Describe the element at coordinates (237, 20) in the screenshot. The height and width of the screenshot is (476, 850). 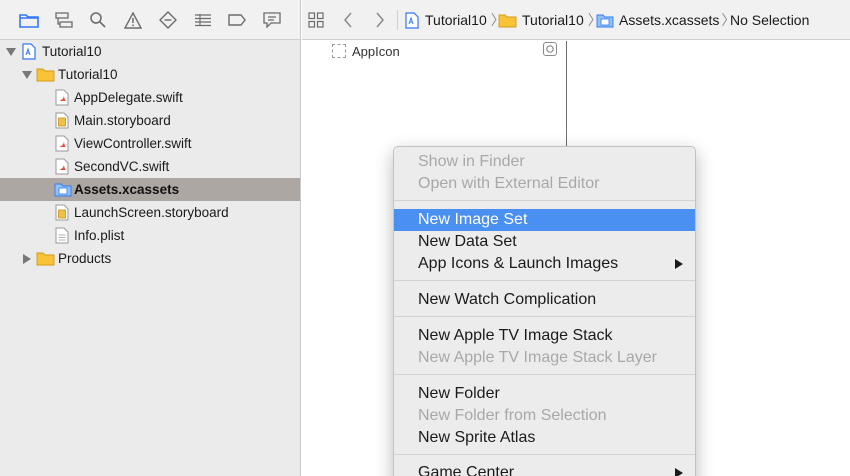
I see `breakpoint-icon` at that location.